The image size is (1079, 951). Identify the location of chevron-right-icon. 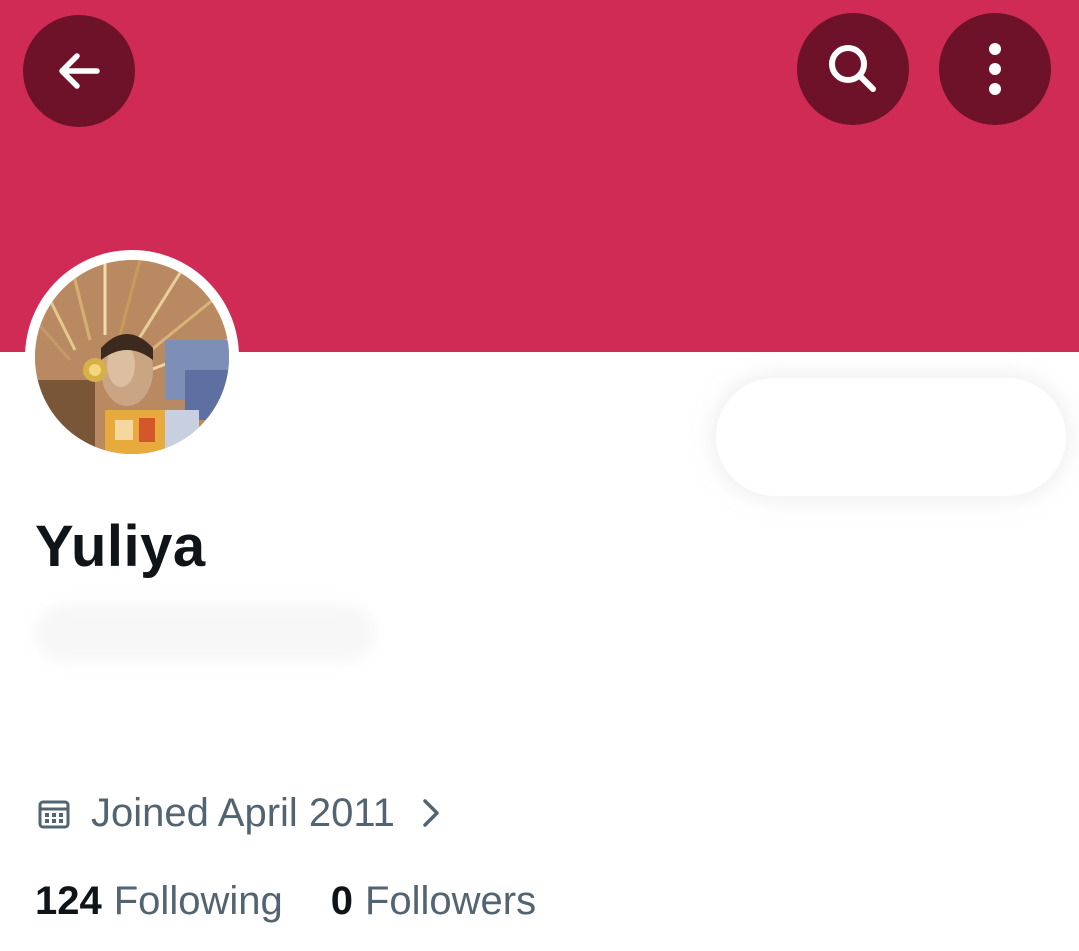
(431, 813).